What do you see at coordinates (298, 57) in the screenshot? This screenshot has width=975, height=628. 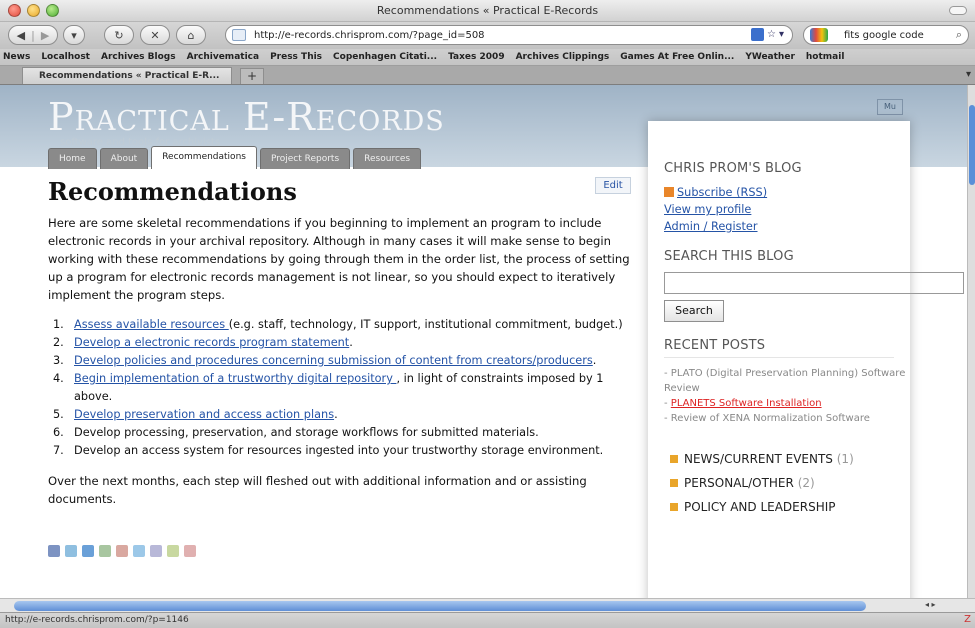 I see `bookmark-item: Press This` at bounding box center [298, 57].